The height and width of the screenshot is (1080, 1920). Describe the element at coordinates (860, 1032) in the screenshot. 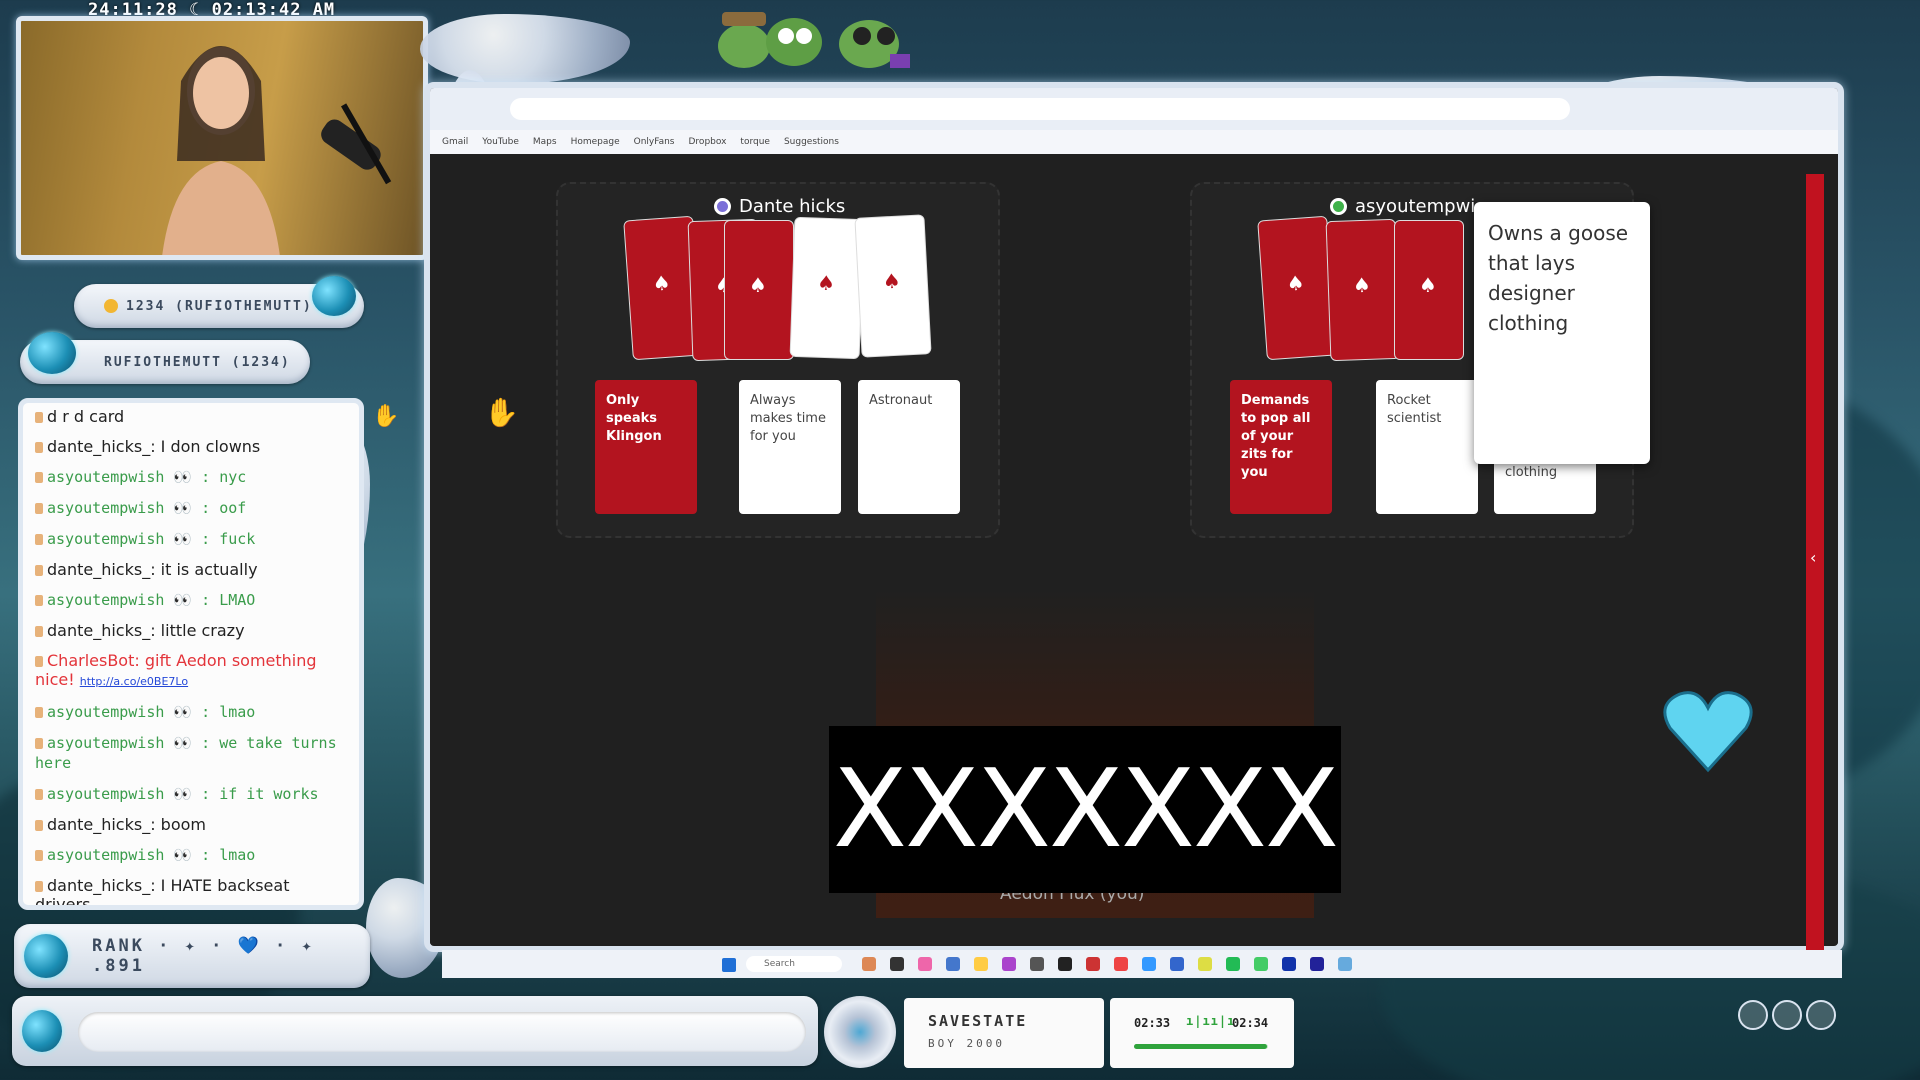

I see `now-playing-disc-icon` at that location.